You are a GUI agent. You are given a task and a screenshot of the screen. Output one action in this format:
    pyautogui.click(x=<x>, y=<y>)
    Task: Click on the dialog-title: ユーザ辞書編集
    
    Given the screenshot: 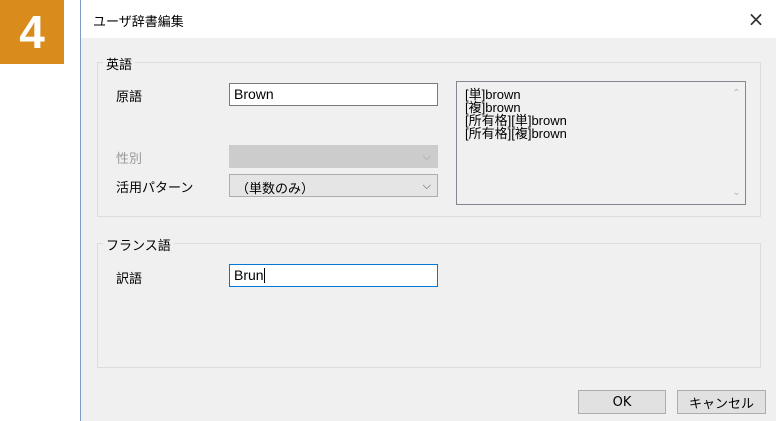 What is the action you would take?
    pyautogui.click(x=138, y=22)
    